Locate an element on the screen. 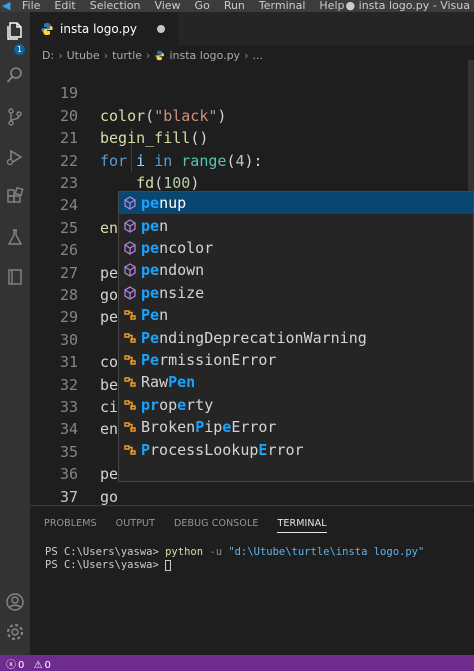 The height and width of the screenshot is (671, 474). tab-terminal: TERMINAL is located at coordinates (302, 525).